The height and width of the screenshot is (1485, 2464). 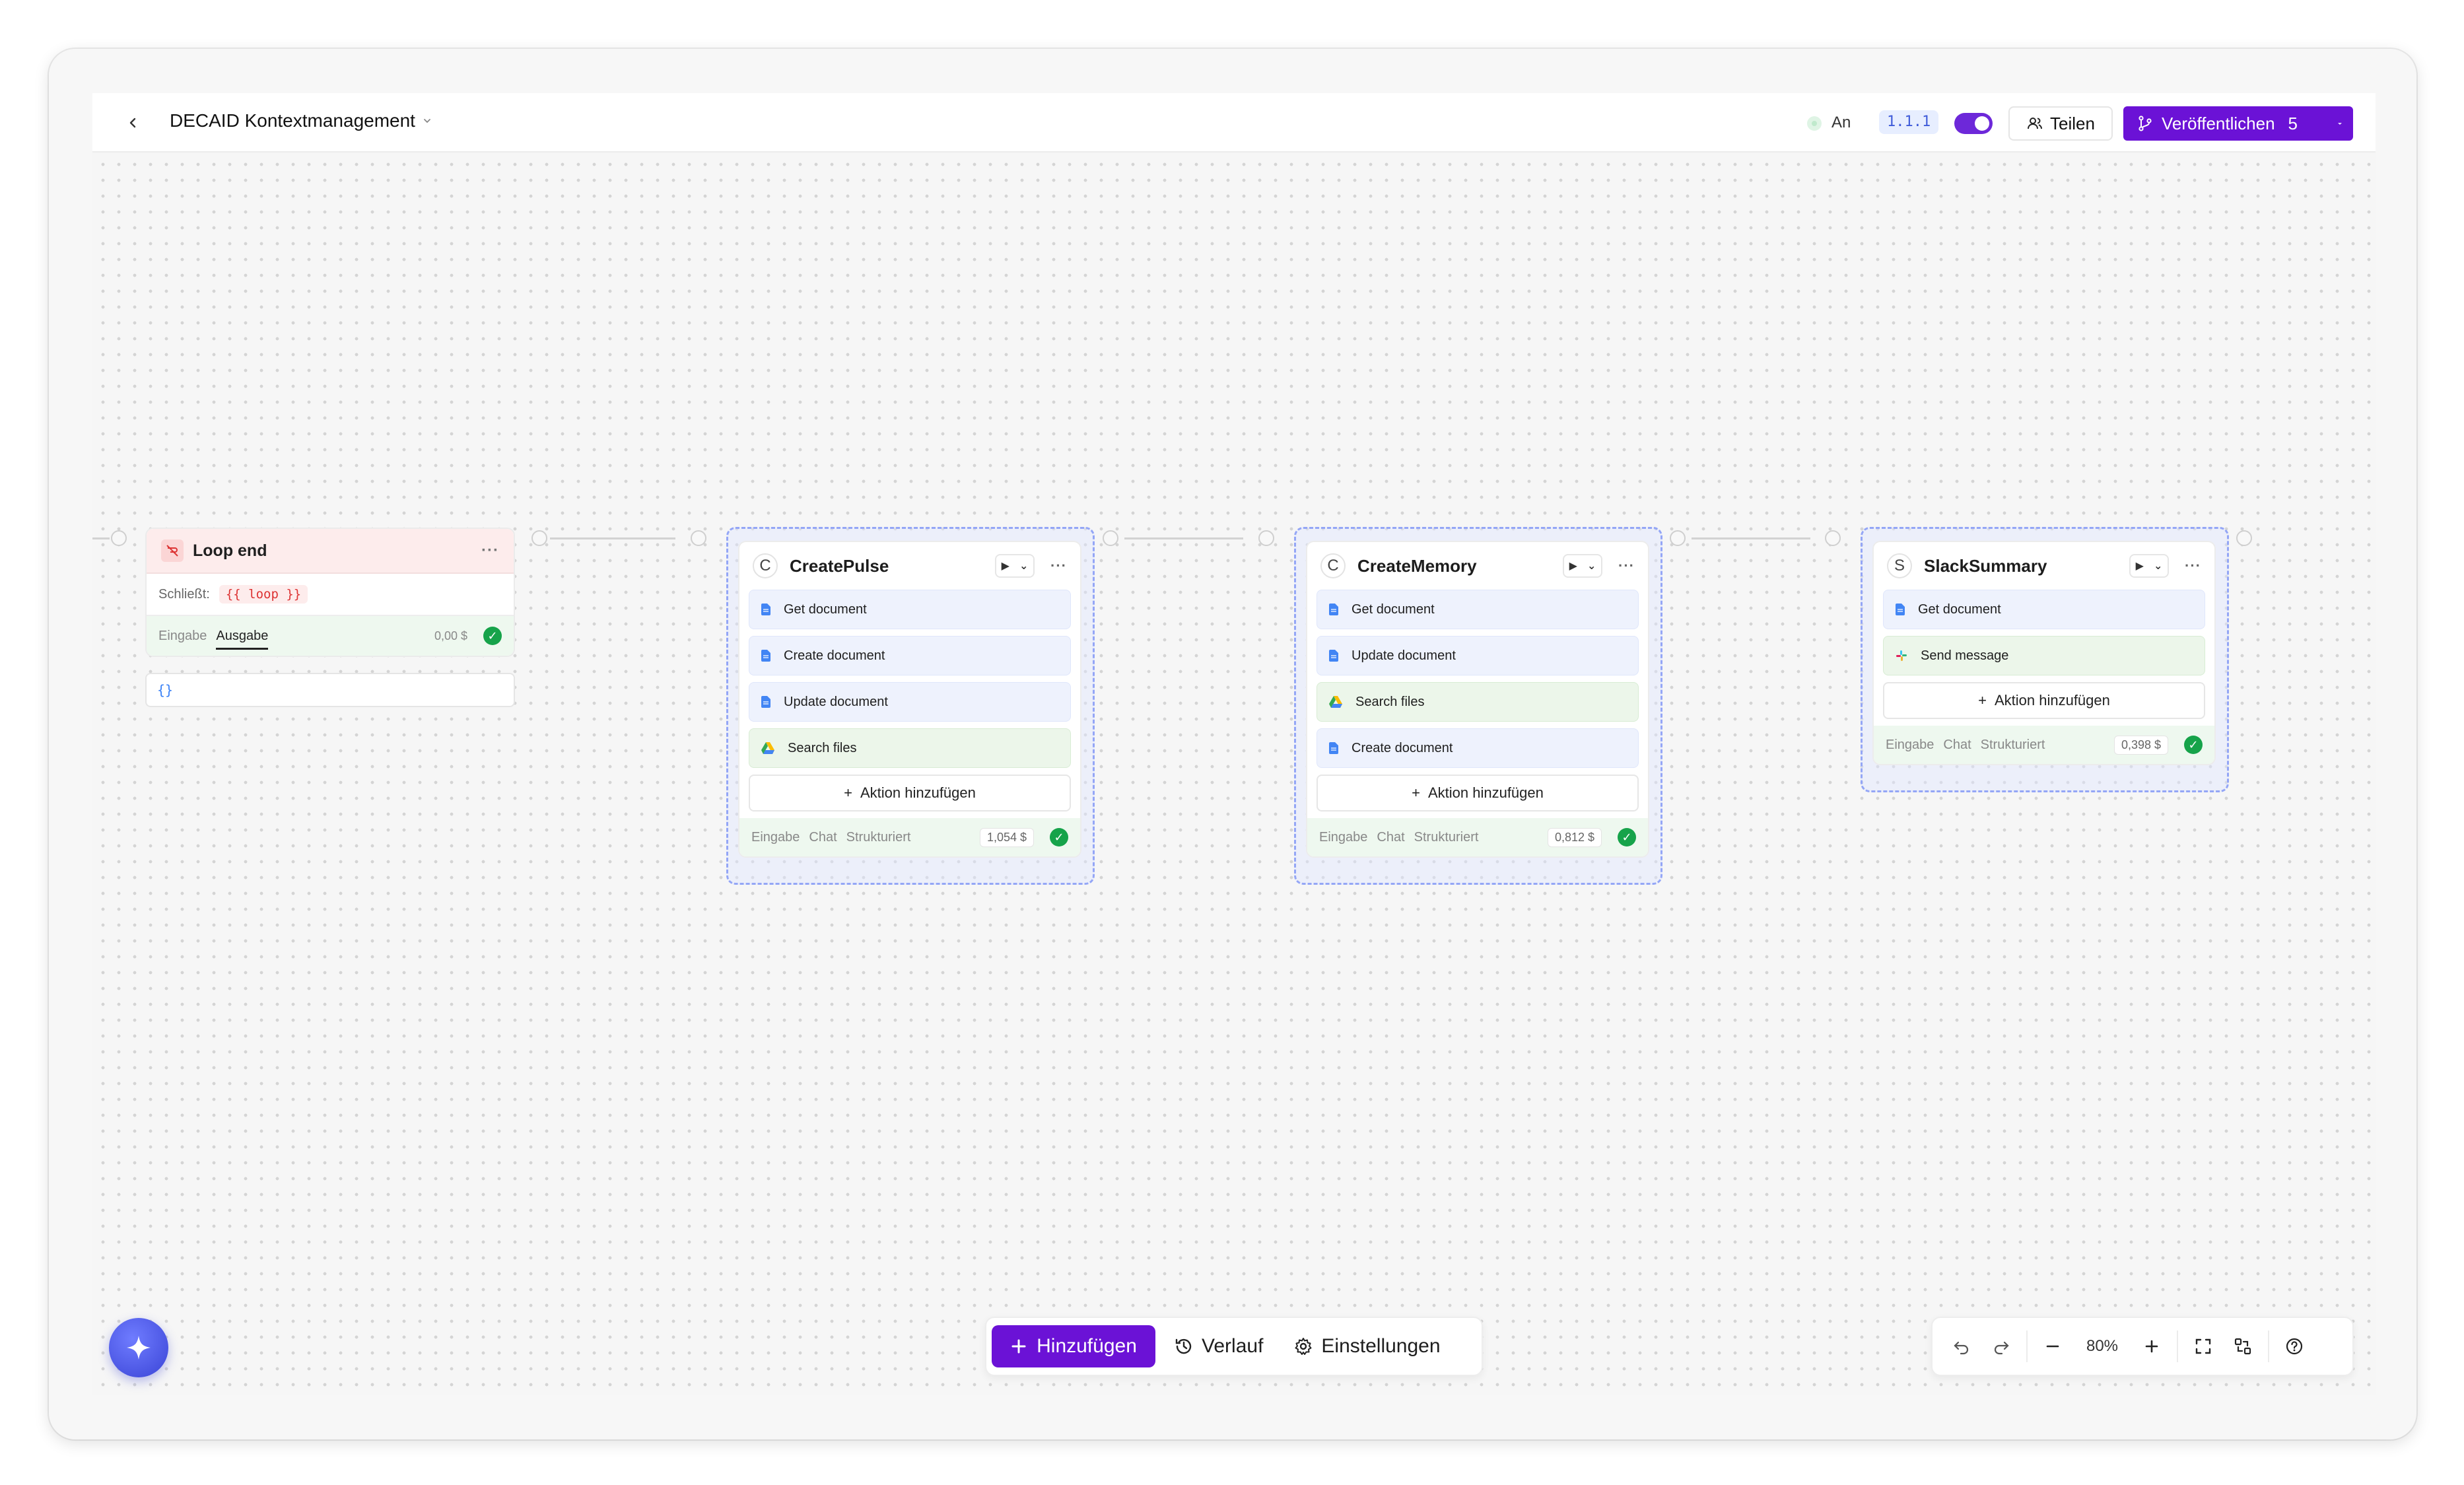 I want to click on redo-button, so click(x=2001, y=1346).